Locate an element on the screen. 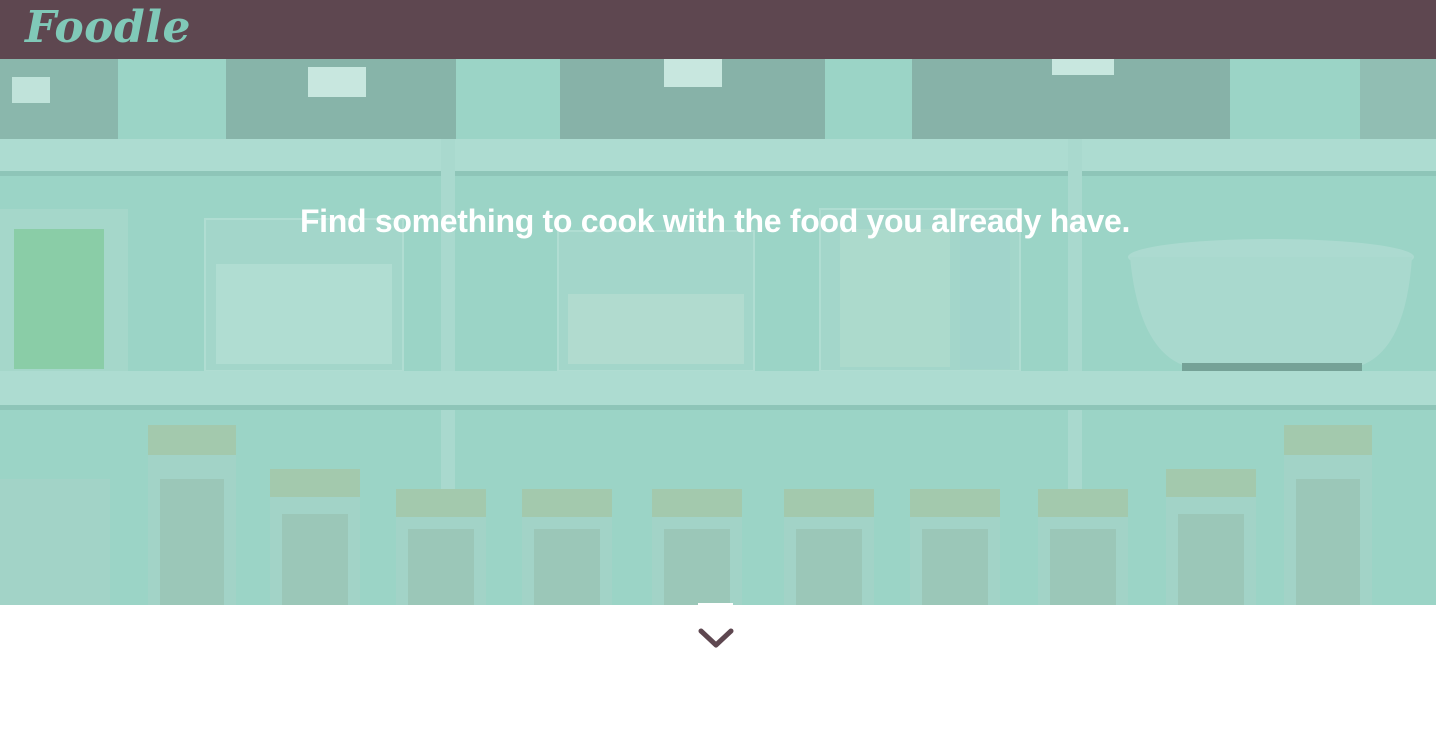  chevron-down-icon is located at coordinates (716, 638).